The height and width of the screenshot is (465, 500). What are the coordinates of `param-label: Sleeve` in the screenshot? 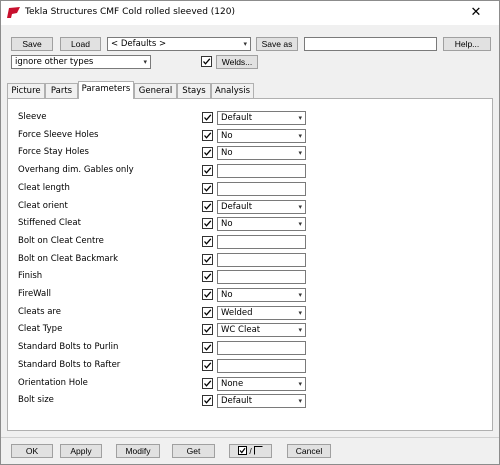 It's located at (32, 117).